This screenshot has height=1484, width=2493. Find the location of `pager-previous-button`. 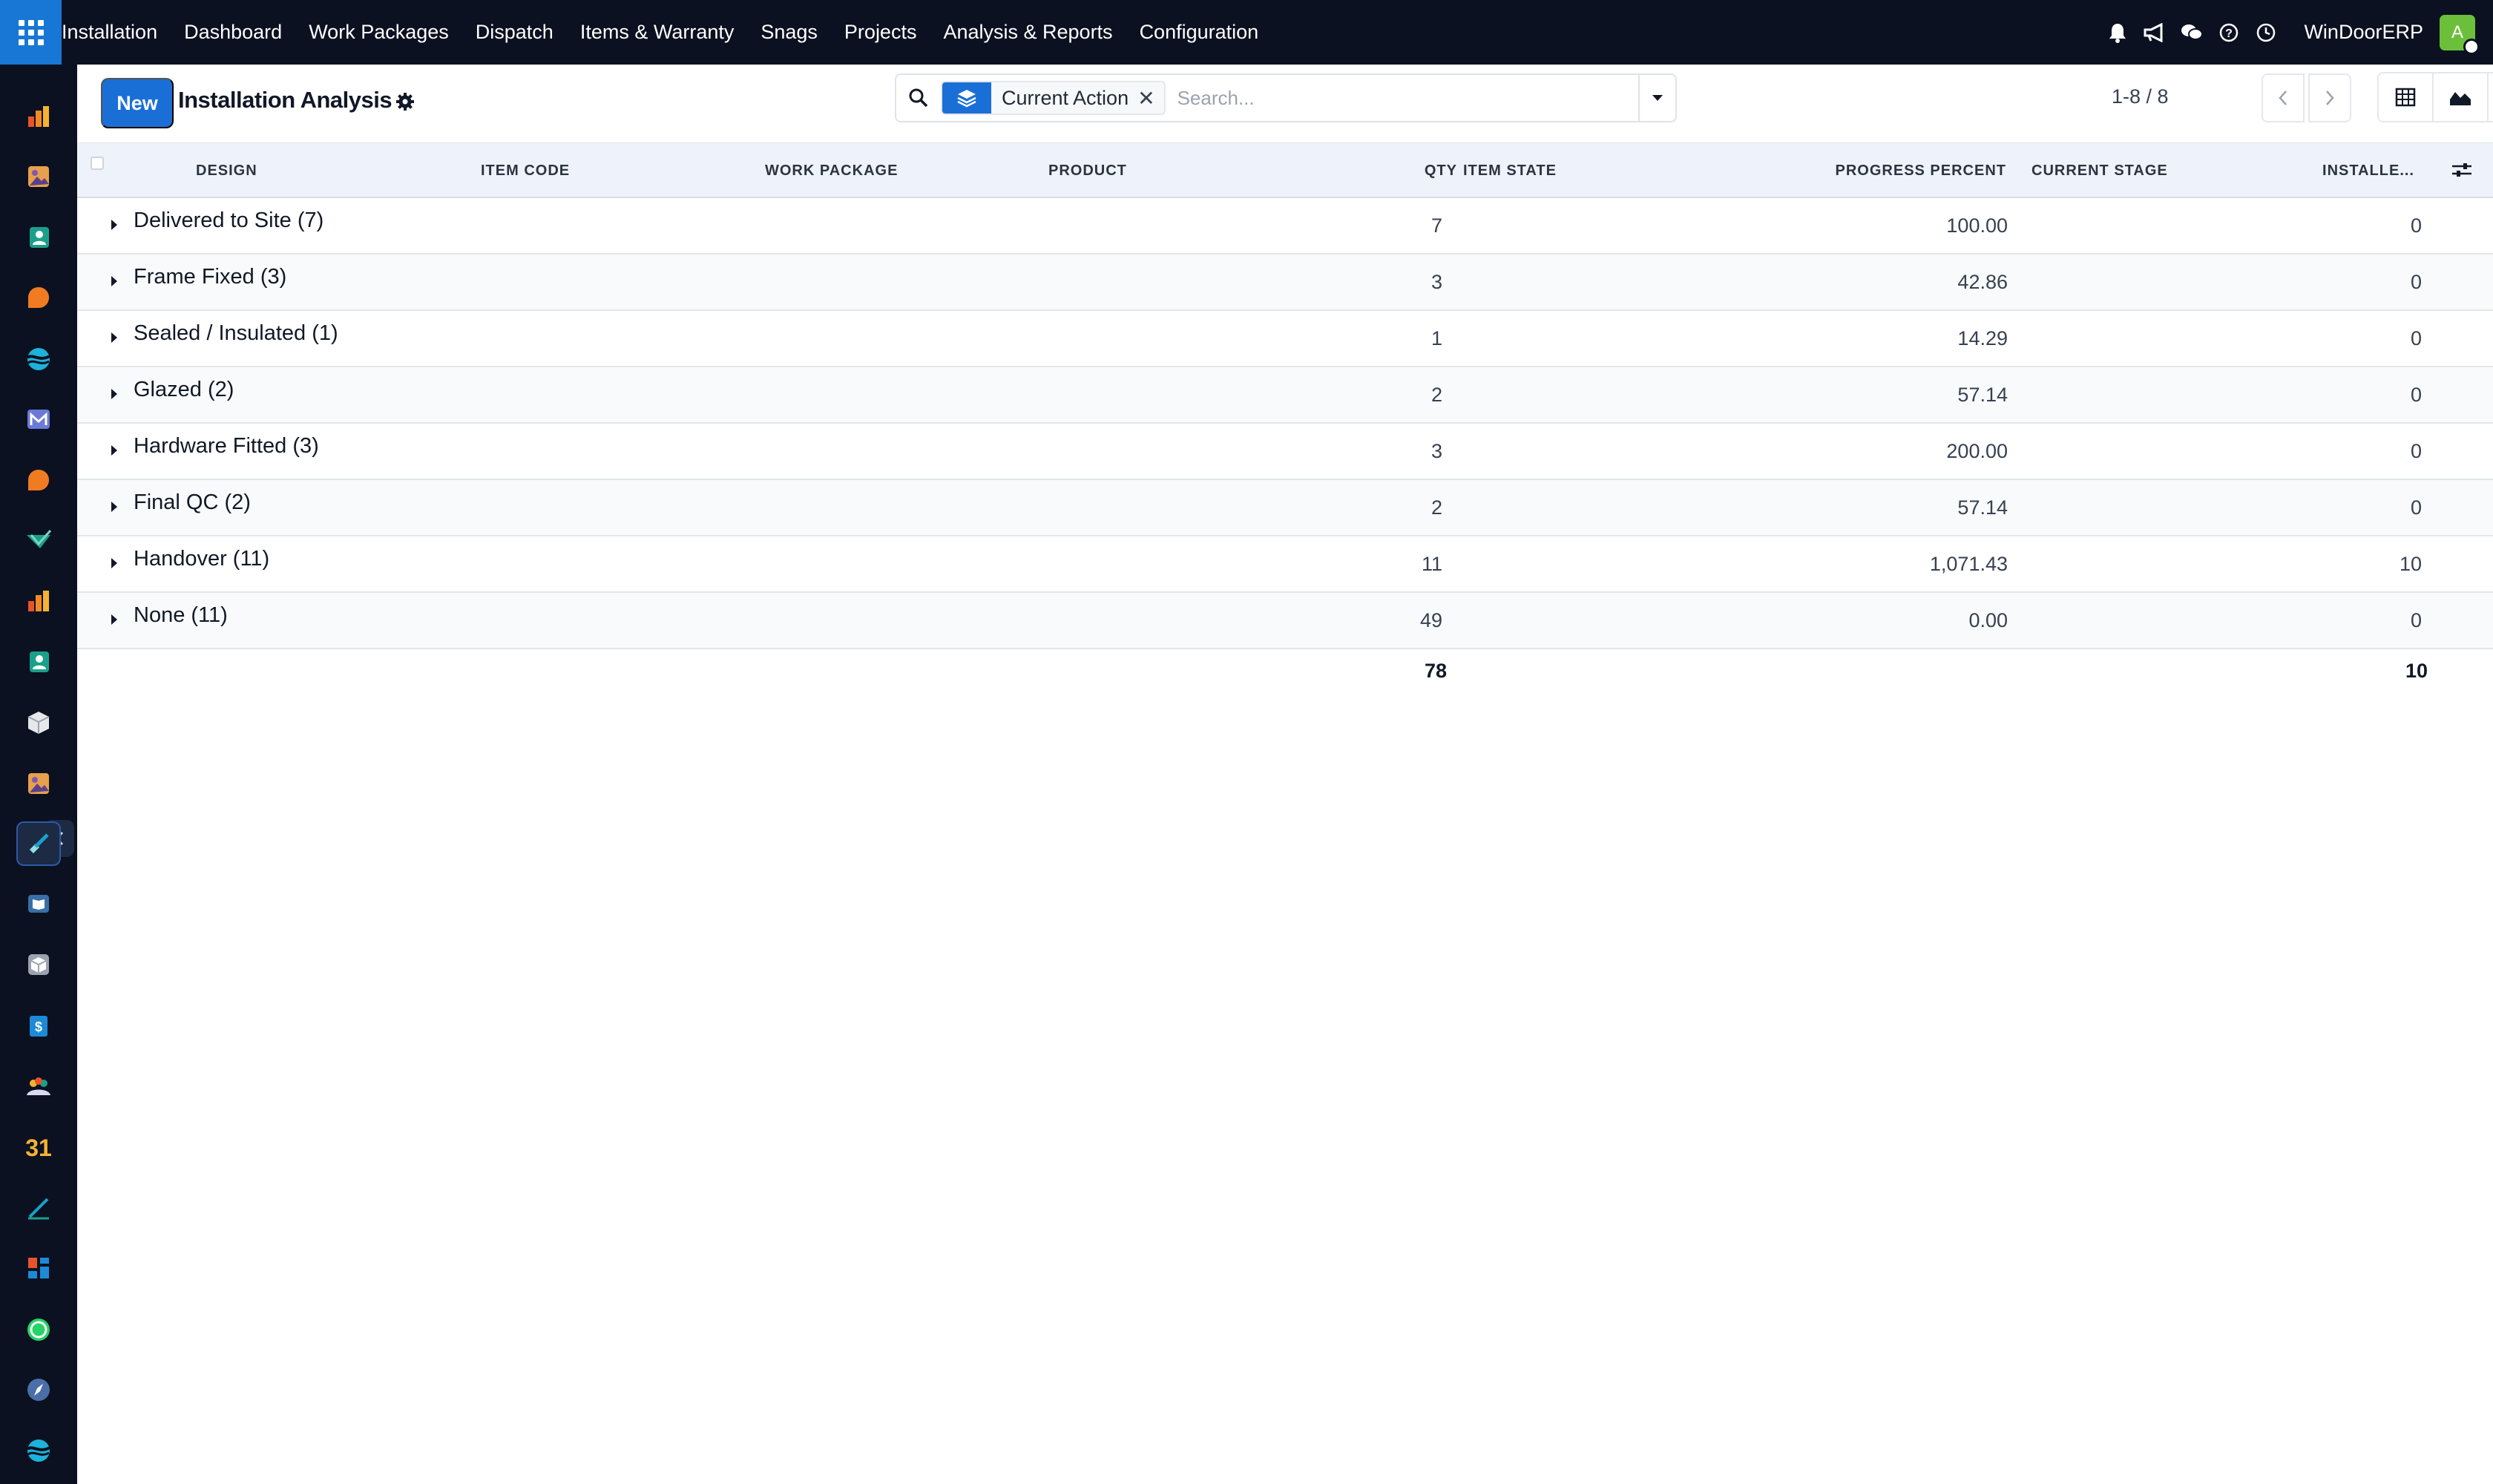

pager-previous-button is located at coordinates (2283, 97).